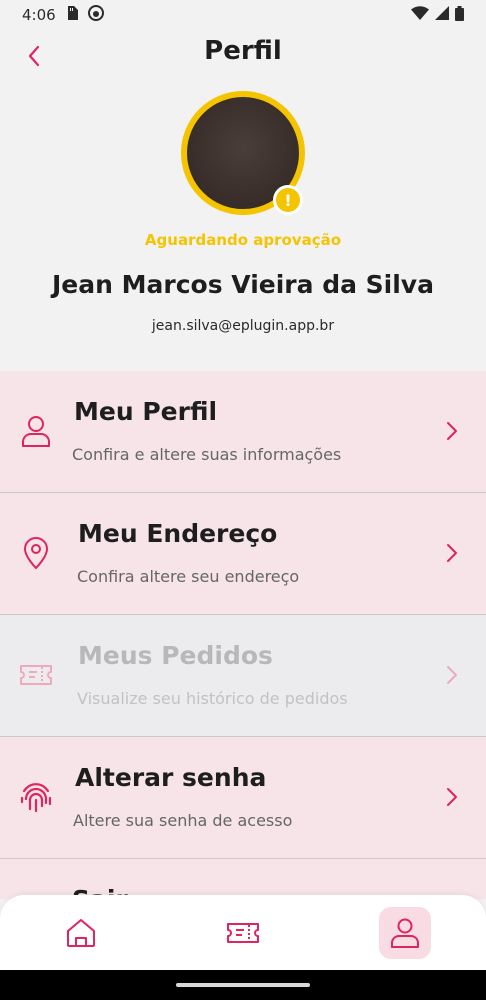 The width and height of the screenshot is (486, 1000). What do you see at coordinates (175, 655) in the screenshot?
I see `menu-item-title: Meus Pedidos` at bounding box center [175, 655].